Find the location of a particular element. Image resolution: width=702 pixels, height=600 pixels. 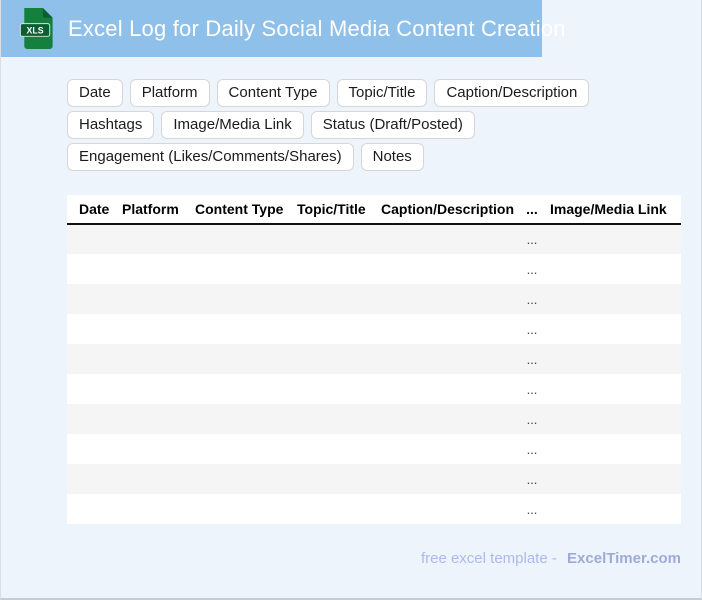

chip-platform: Platform is located at coordinates (169, 93).